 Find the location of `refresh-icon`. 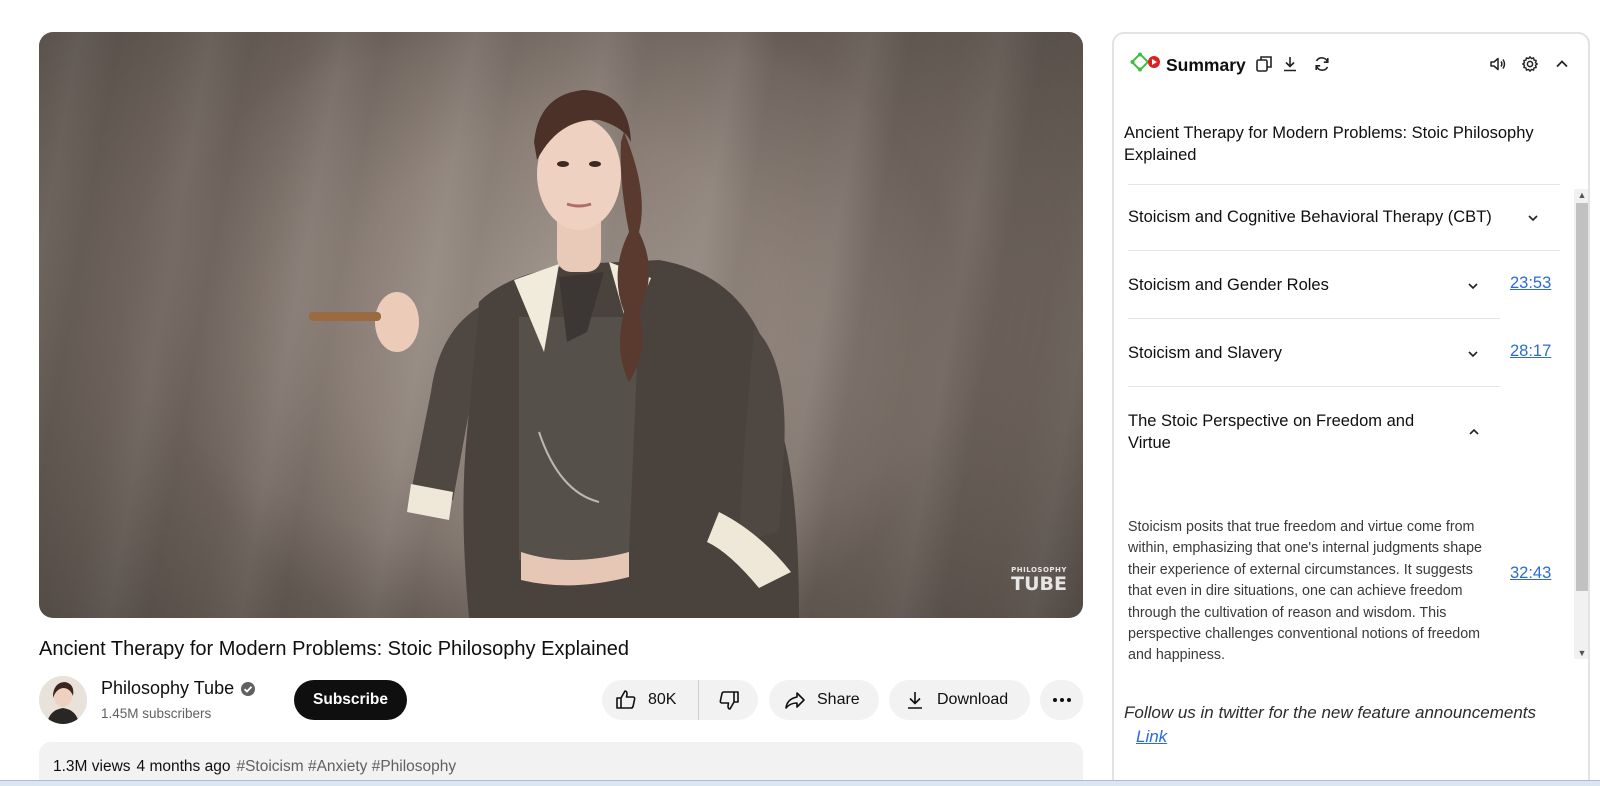

refresh-icon is located at coordinates (1322, 64).